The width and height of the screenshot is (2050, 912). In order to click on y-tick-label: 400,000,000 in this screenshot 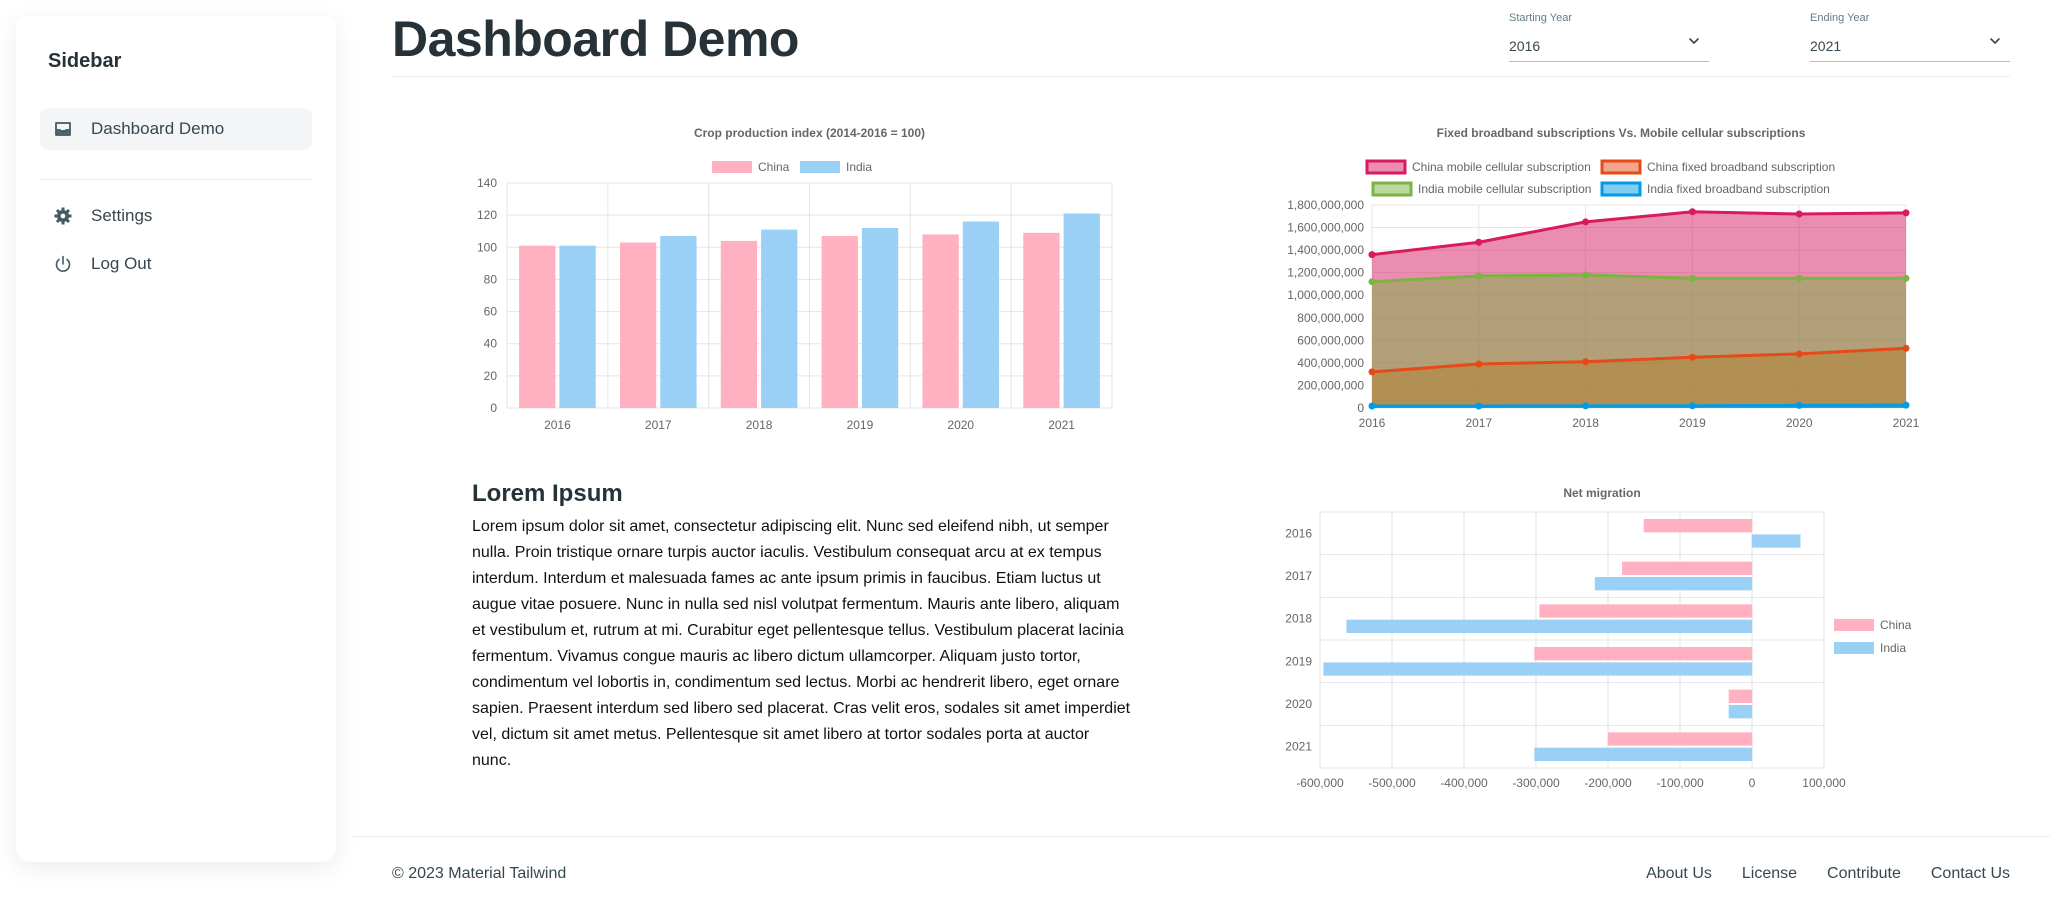, I will do `click(1330, 363)`.